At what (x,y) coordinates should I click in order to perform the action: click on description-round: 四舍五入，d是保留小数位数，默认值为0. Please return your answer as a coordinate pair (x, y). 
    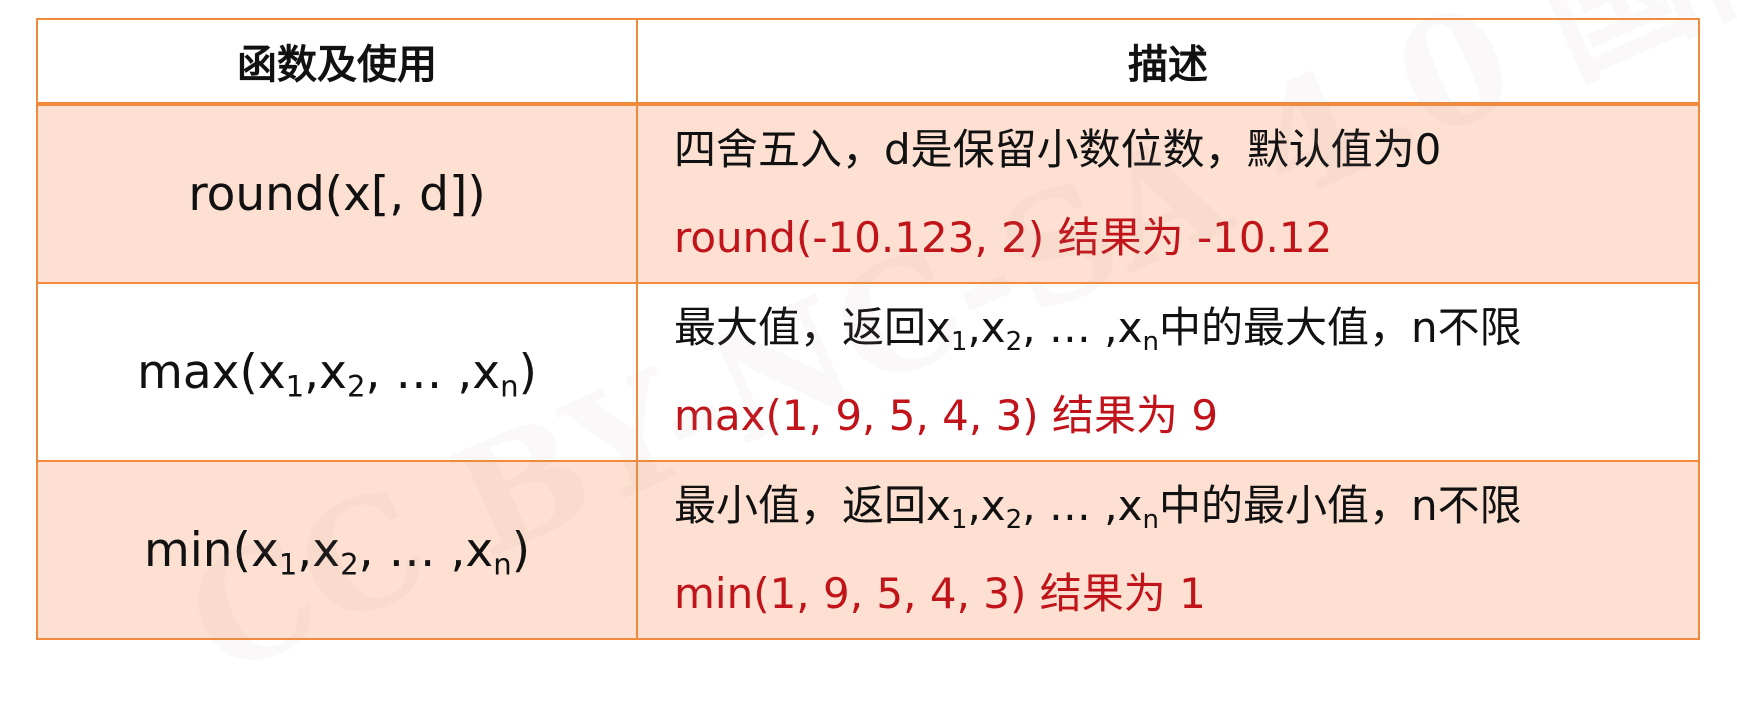
    Looking at the image, I should click on (1058, 149).